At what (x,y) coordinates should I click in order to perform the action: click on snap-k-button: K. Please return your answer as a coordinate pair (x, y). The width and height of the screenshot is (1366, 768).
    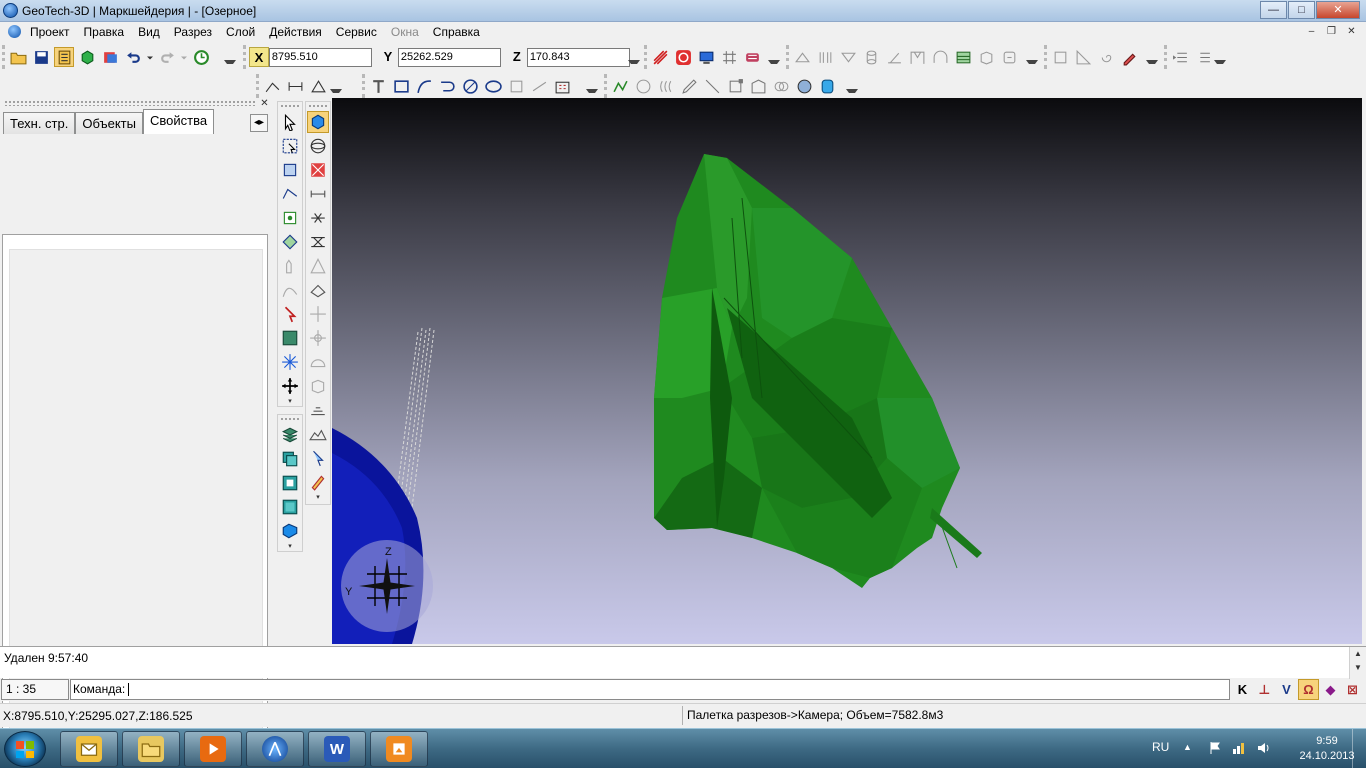
    Looking at the image, I should click on (1242, 689).